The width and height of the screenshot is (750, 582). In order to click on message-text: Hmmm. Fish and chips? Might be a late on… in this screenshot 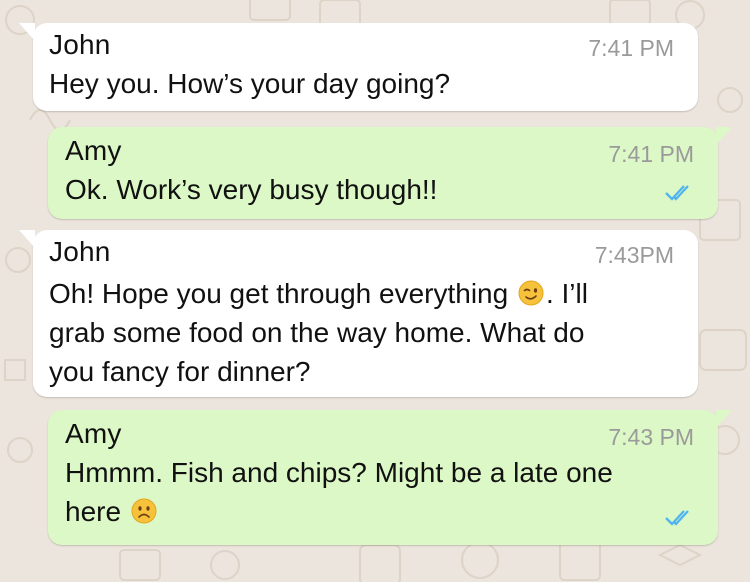, I will do `click(339, 492)`.